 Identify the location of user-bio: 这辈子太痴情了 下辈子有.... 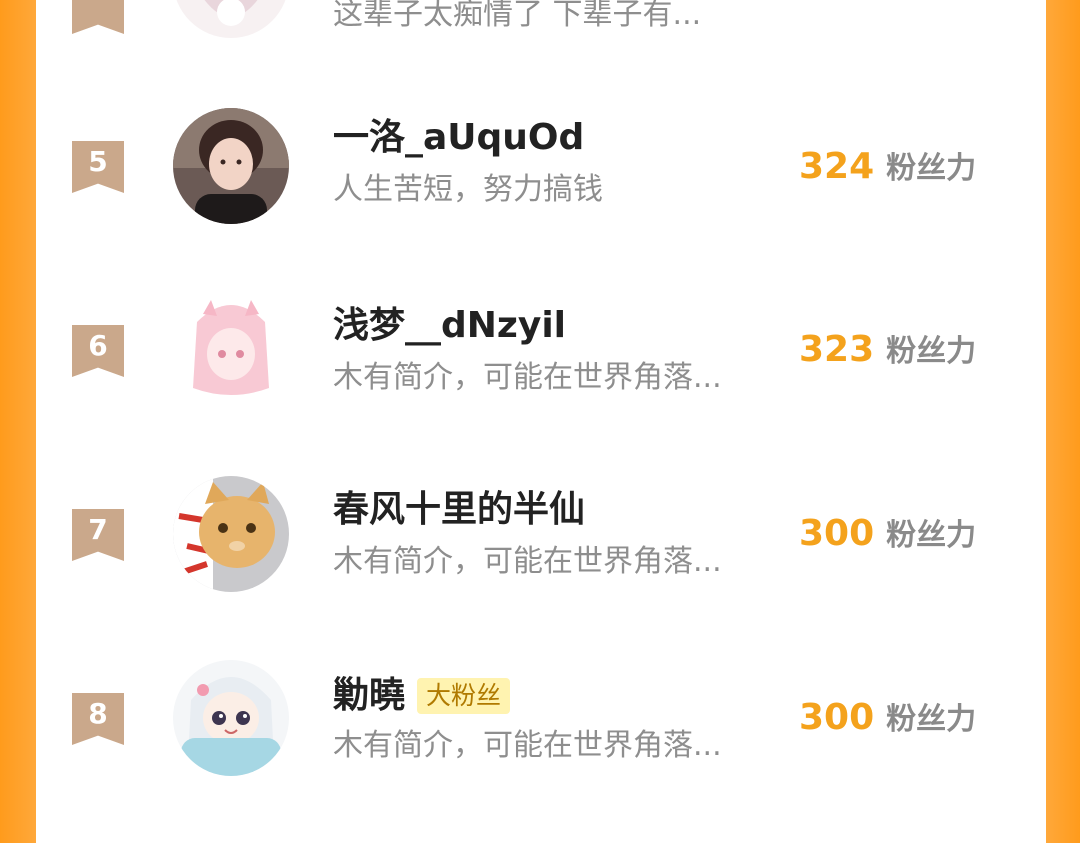
(517, 16).